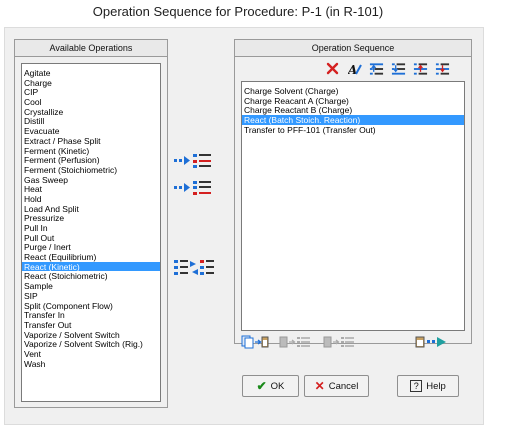  Describe the element at coordinates (353, 120) in the screenshot. I see `sequence-operation-item: React (Batch Stoich. Reaction)` at that location.